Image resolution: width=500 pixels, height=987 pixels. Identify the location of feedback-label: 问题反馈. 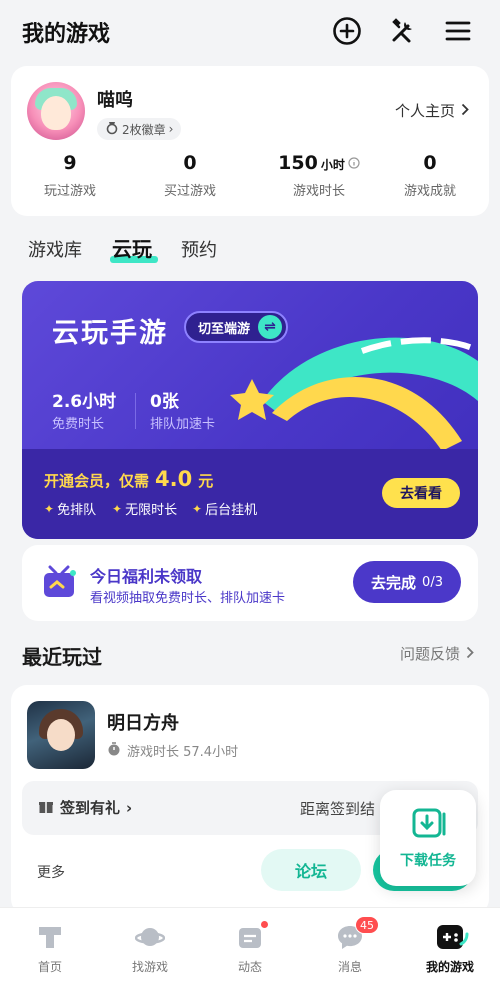
(429, 654).